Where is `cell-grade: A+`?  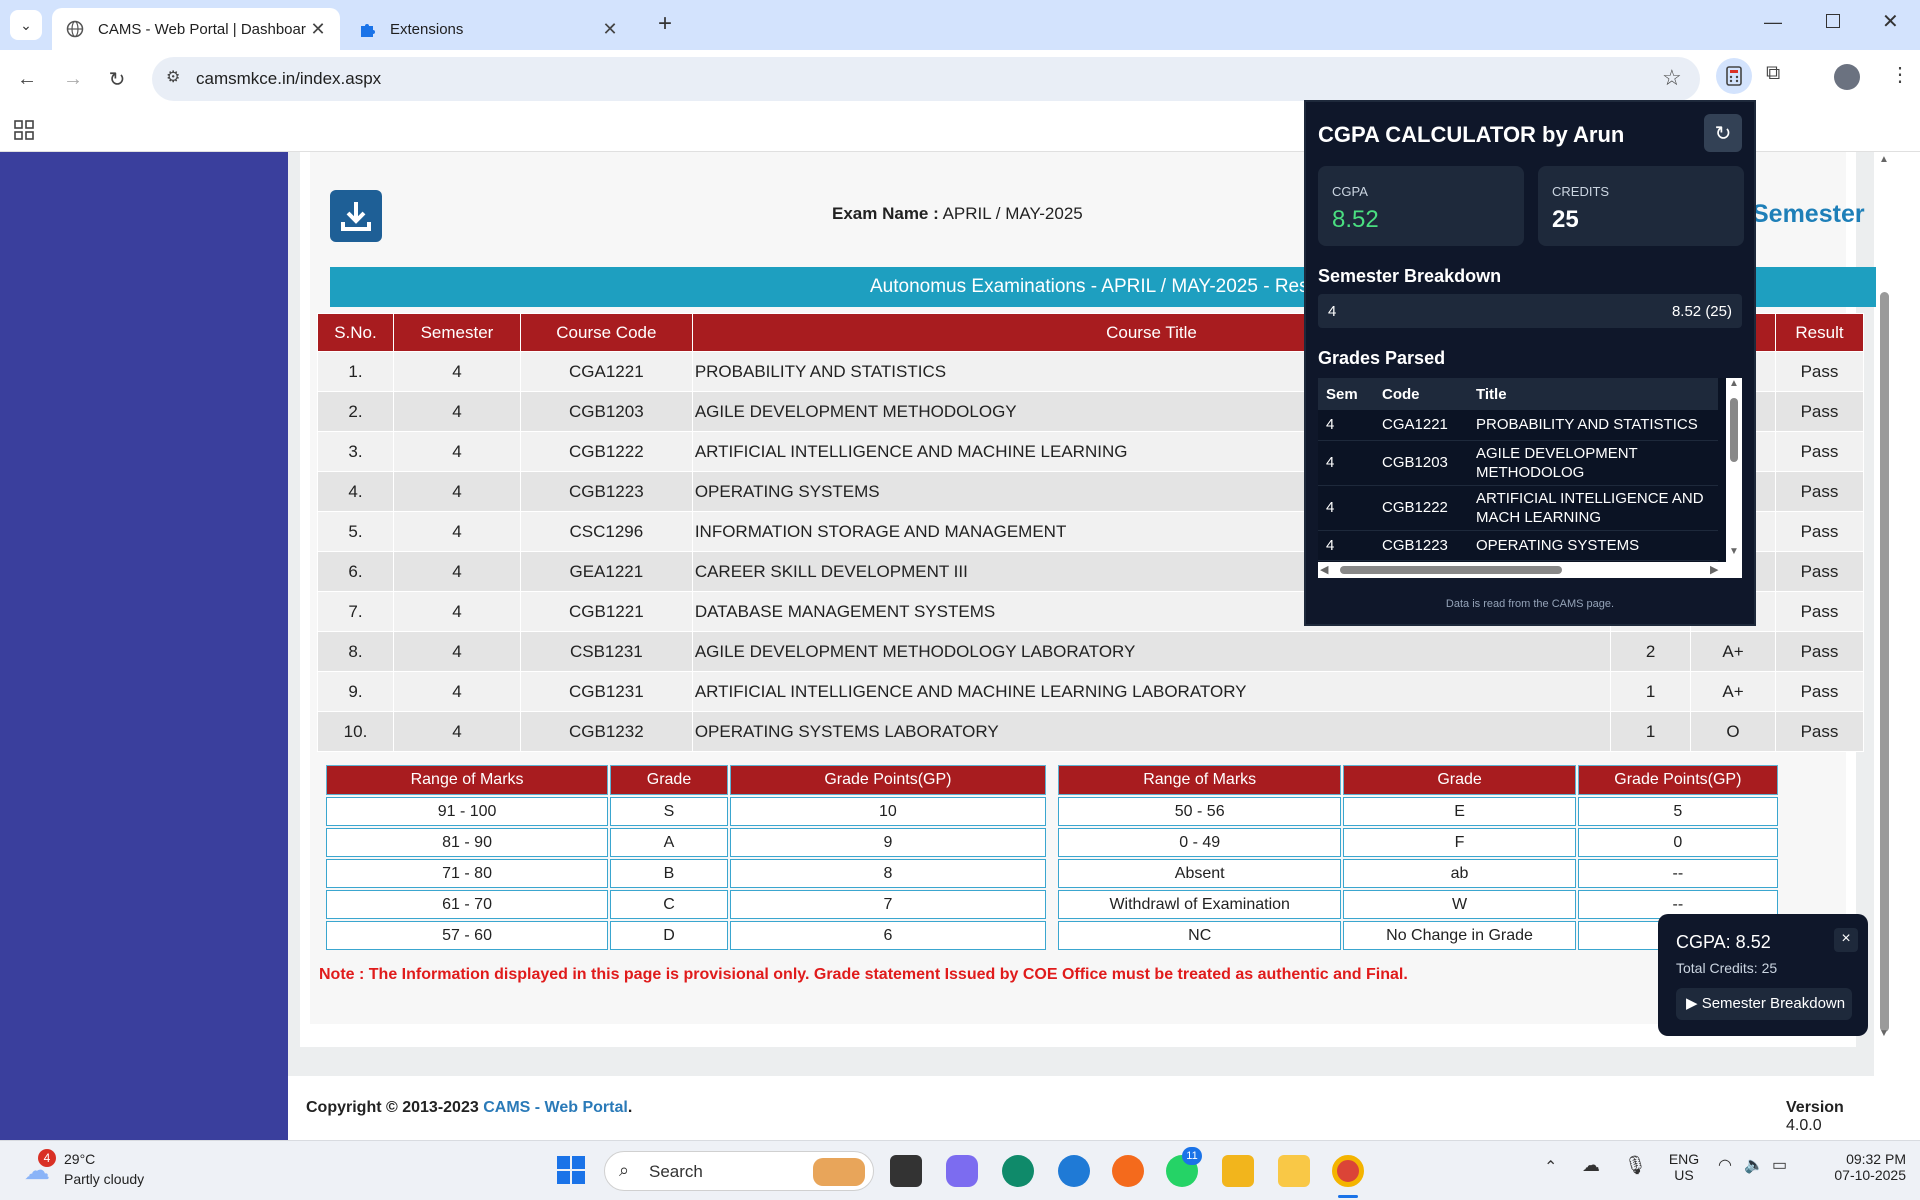 cell-grade: A+ is located at coordinates (1733, 651).